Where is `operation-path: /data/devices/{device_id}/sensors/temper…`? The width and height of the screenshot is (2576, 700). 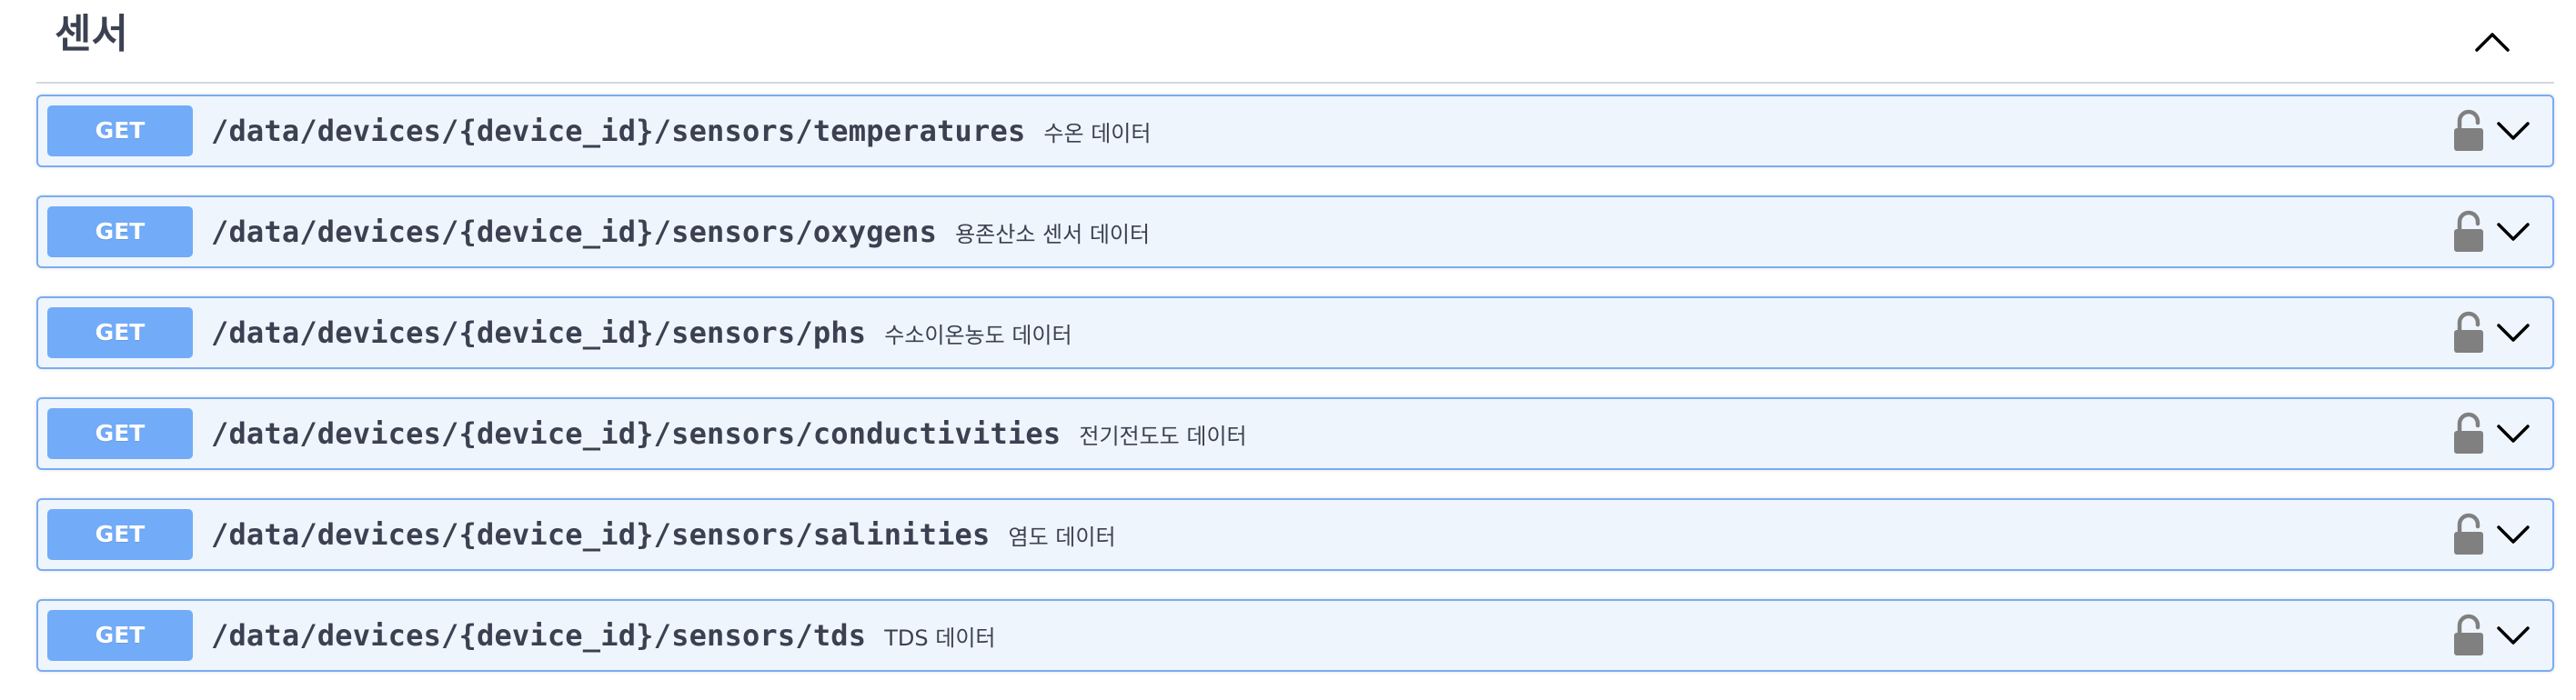
operation-path: /data/devices/{device_id}/sensors/temper… is located at coordinates (618, 131).